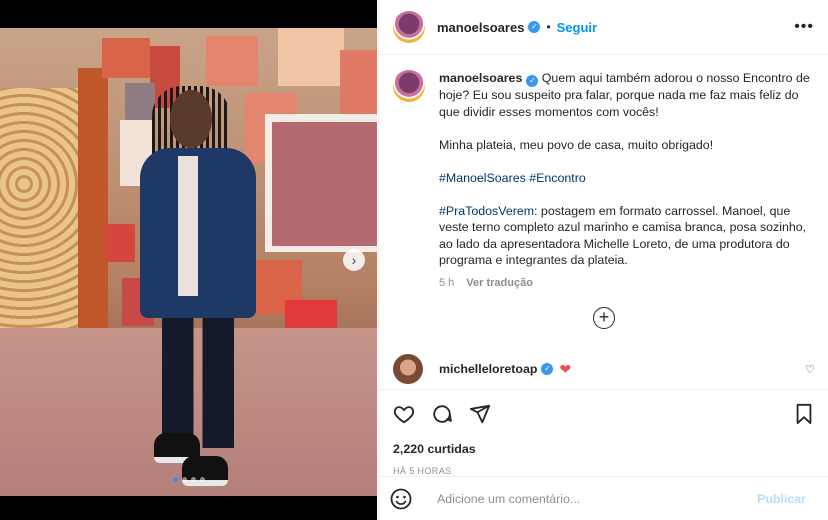 The image size is (828, 520). What do you see at coordinates (577, 27) in the screenshot?
I see `follow-button: Seguir` at bounding box center [577, 27].